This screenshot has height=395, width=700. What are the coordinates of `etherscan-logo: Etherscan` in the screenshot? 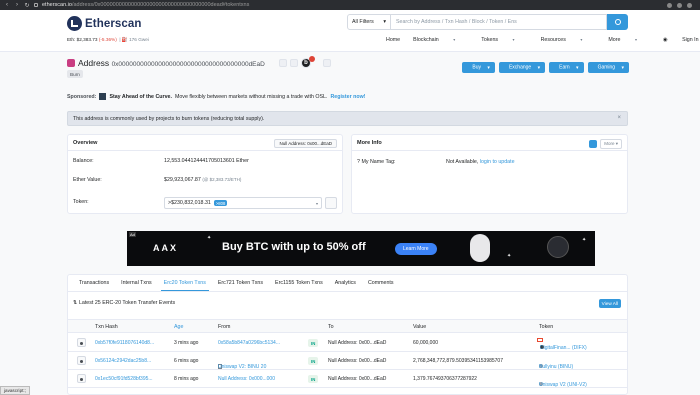 It's located at (104, 23).